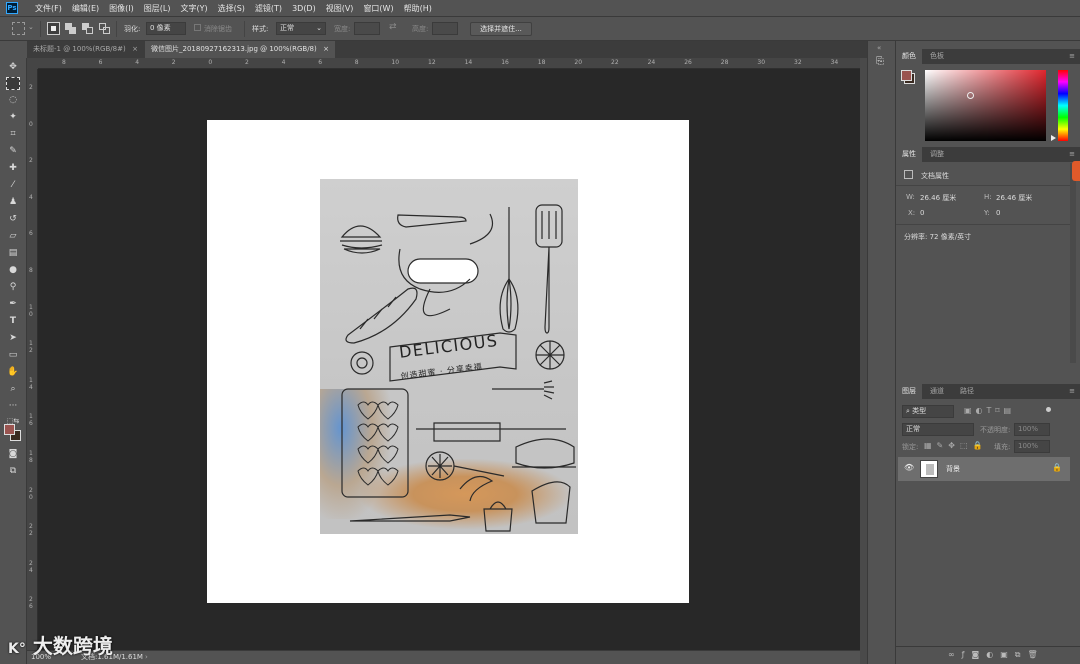 The height and width of the screenshot is (664, 1080). What do you see at coordinates (909, 154) in the screenshot?
I see `tab-properties: 属性` at bounding box center [909, 154].